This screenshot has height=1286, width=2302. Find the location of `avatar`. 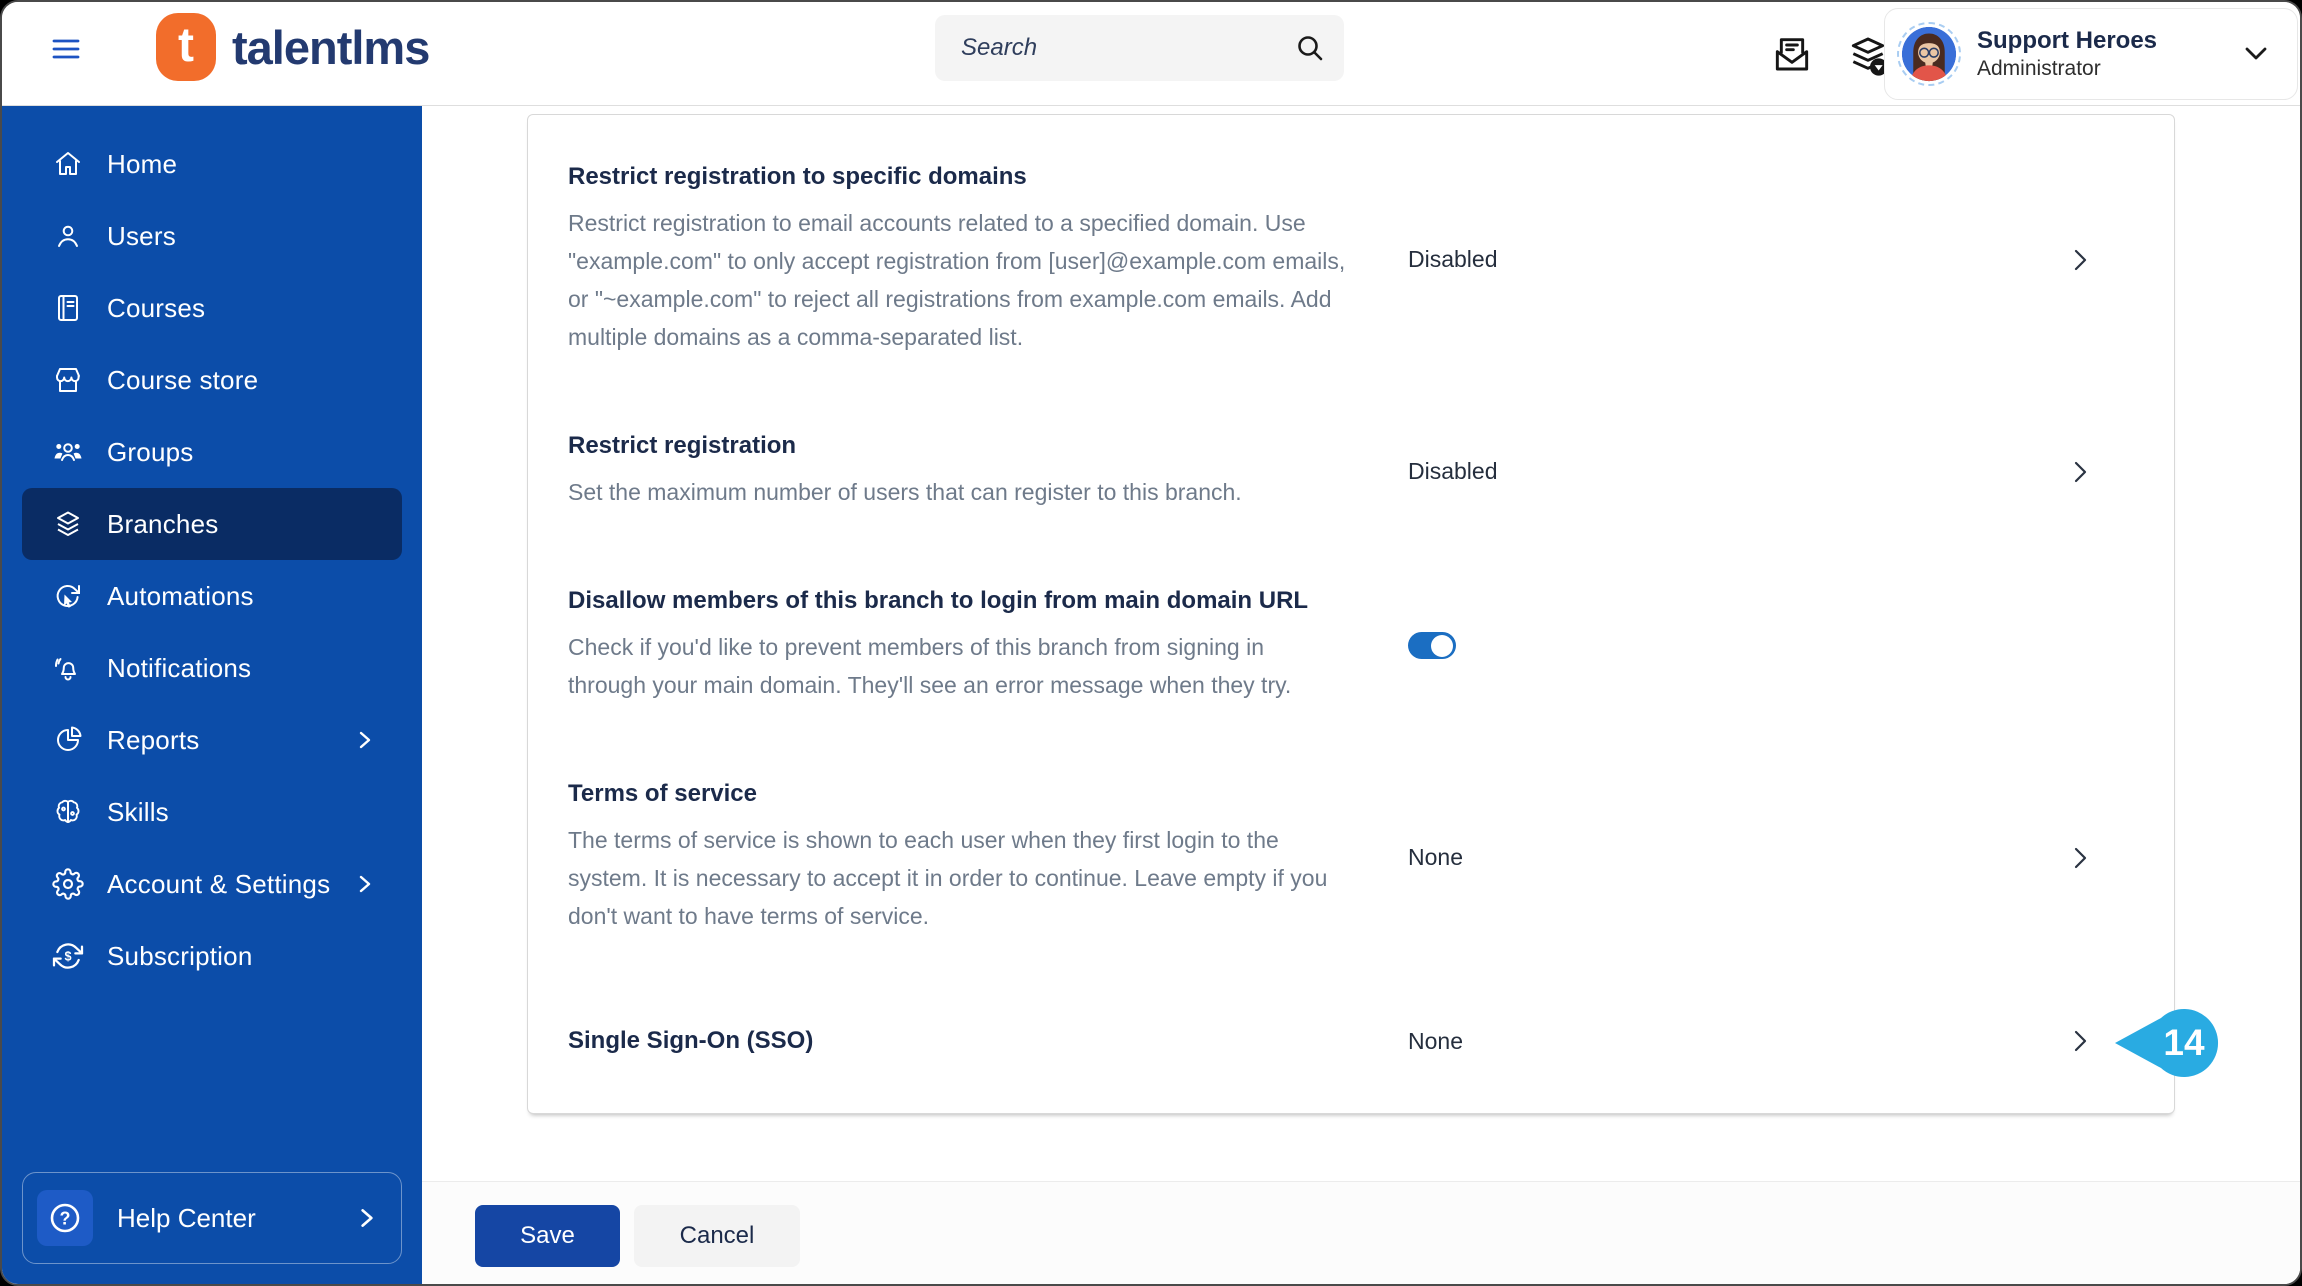

avatar is located at coordinates (1929, 54).